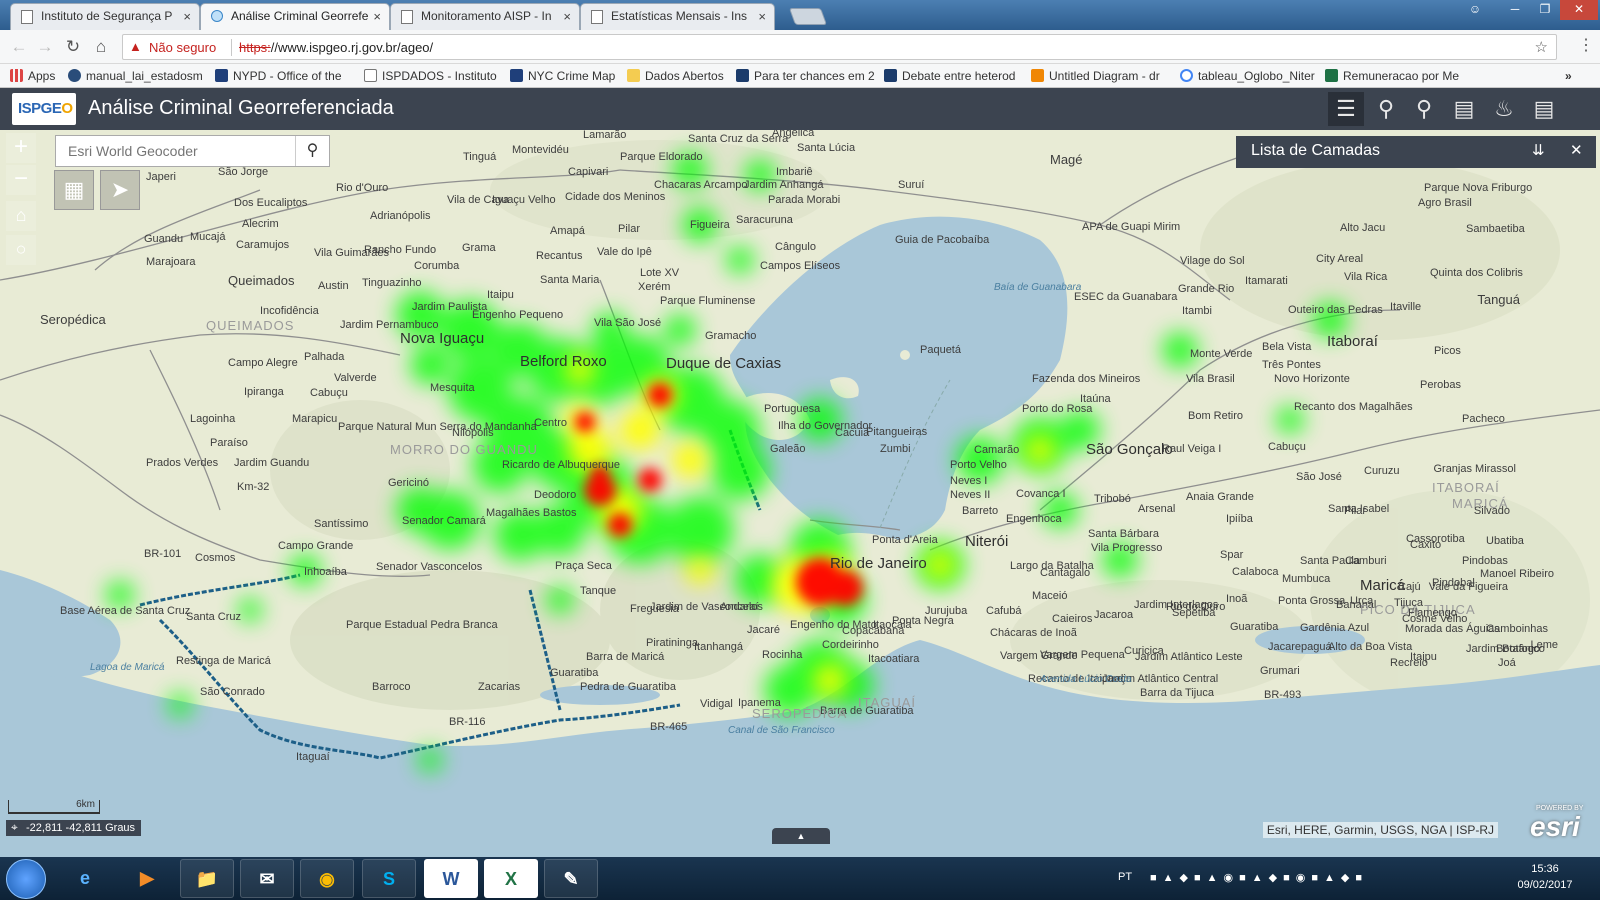 The image size is (1600, 900). I want to click on map-attribution: Esri, HERE, Garmin, USGS, NGA | ISP-RJ, so click(1380, 830).